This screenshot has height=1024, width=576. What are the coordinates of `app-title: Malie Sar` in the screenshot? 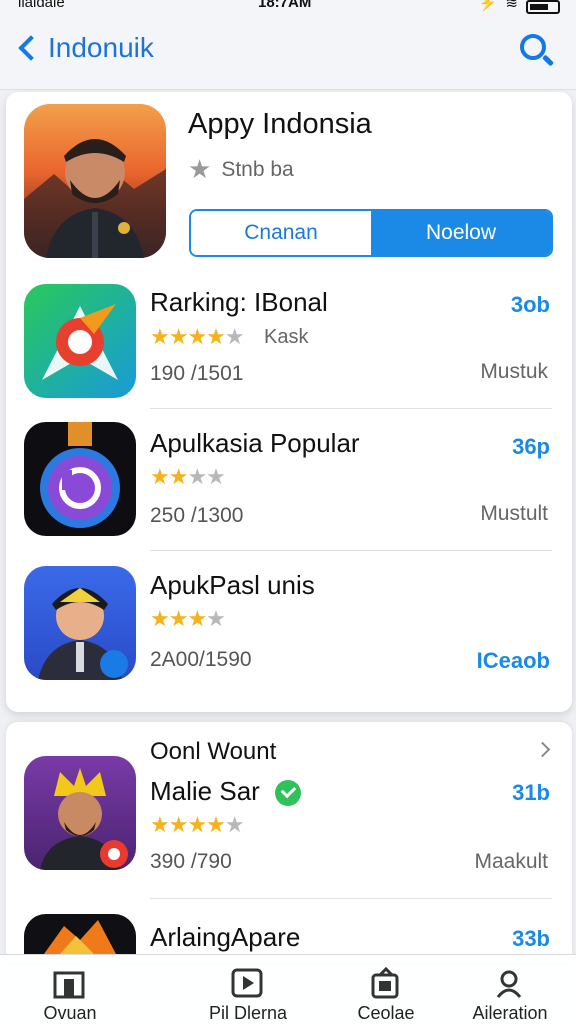 It's located at (226, 791).